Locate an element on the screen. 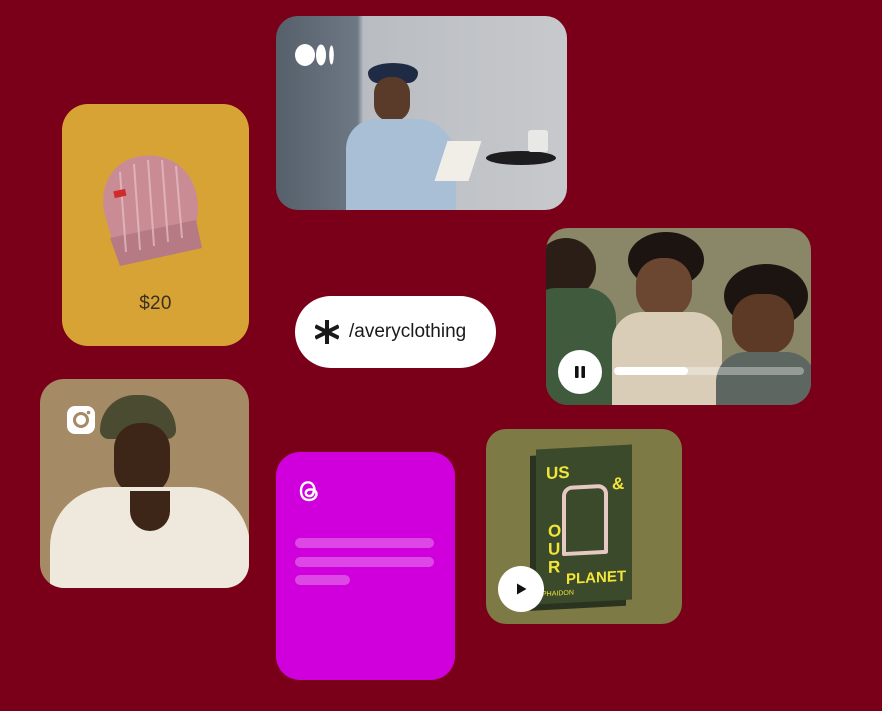 The width and height of the screenshot is (882, 711). book-title-word: R is located at coordinates (554, 567).